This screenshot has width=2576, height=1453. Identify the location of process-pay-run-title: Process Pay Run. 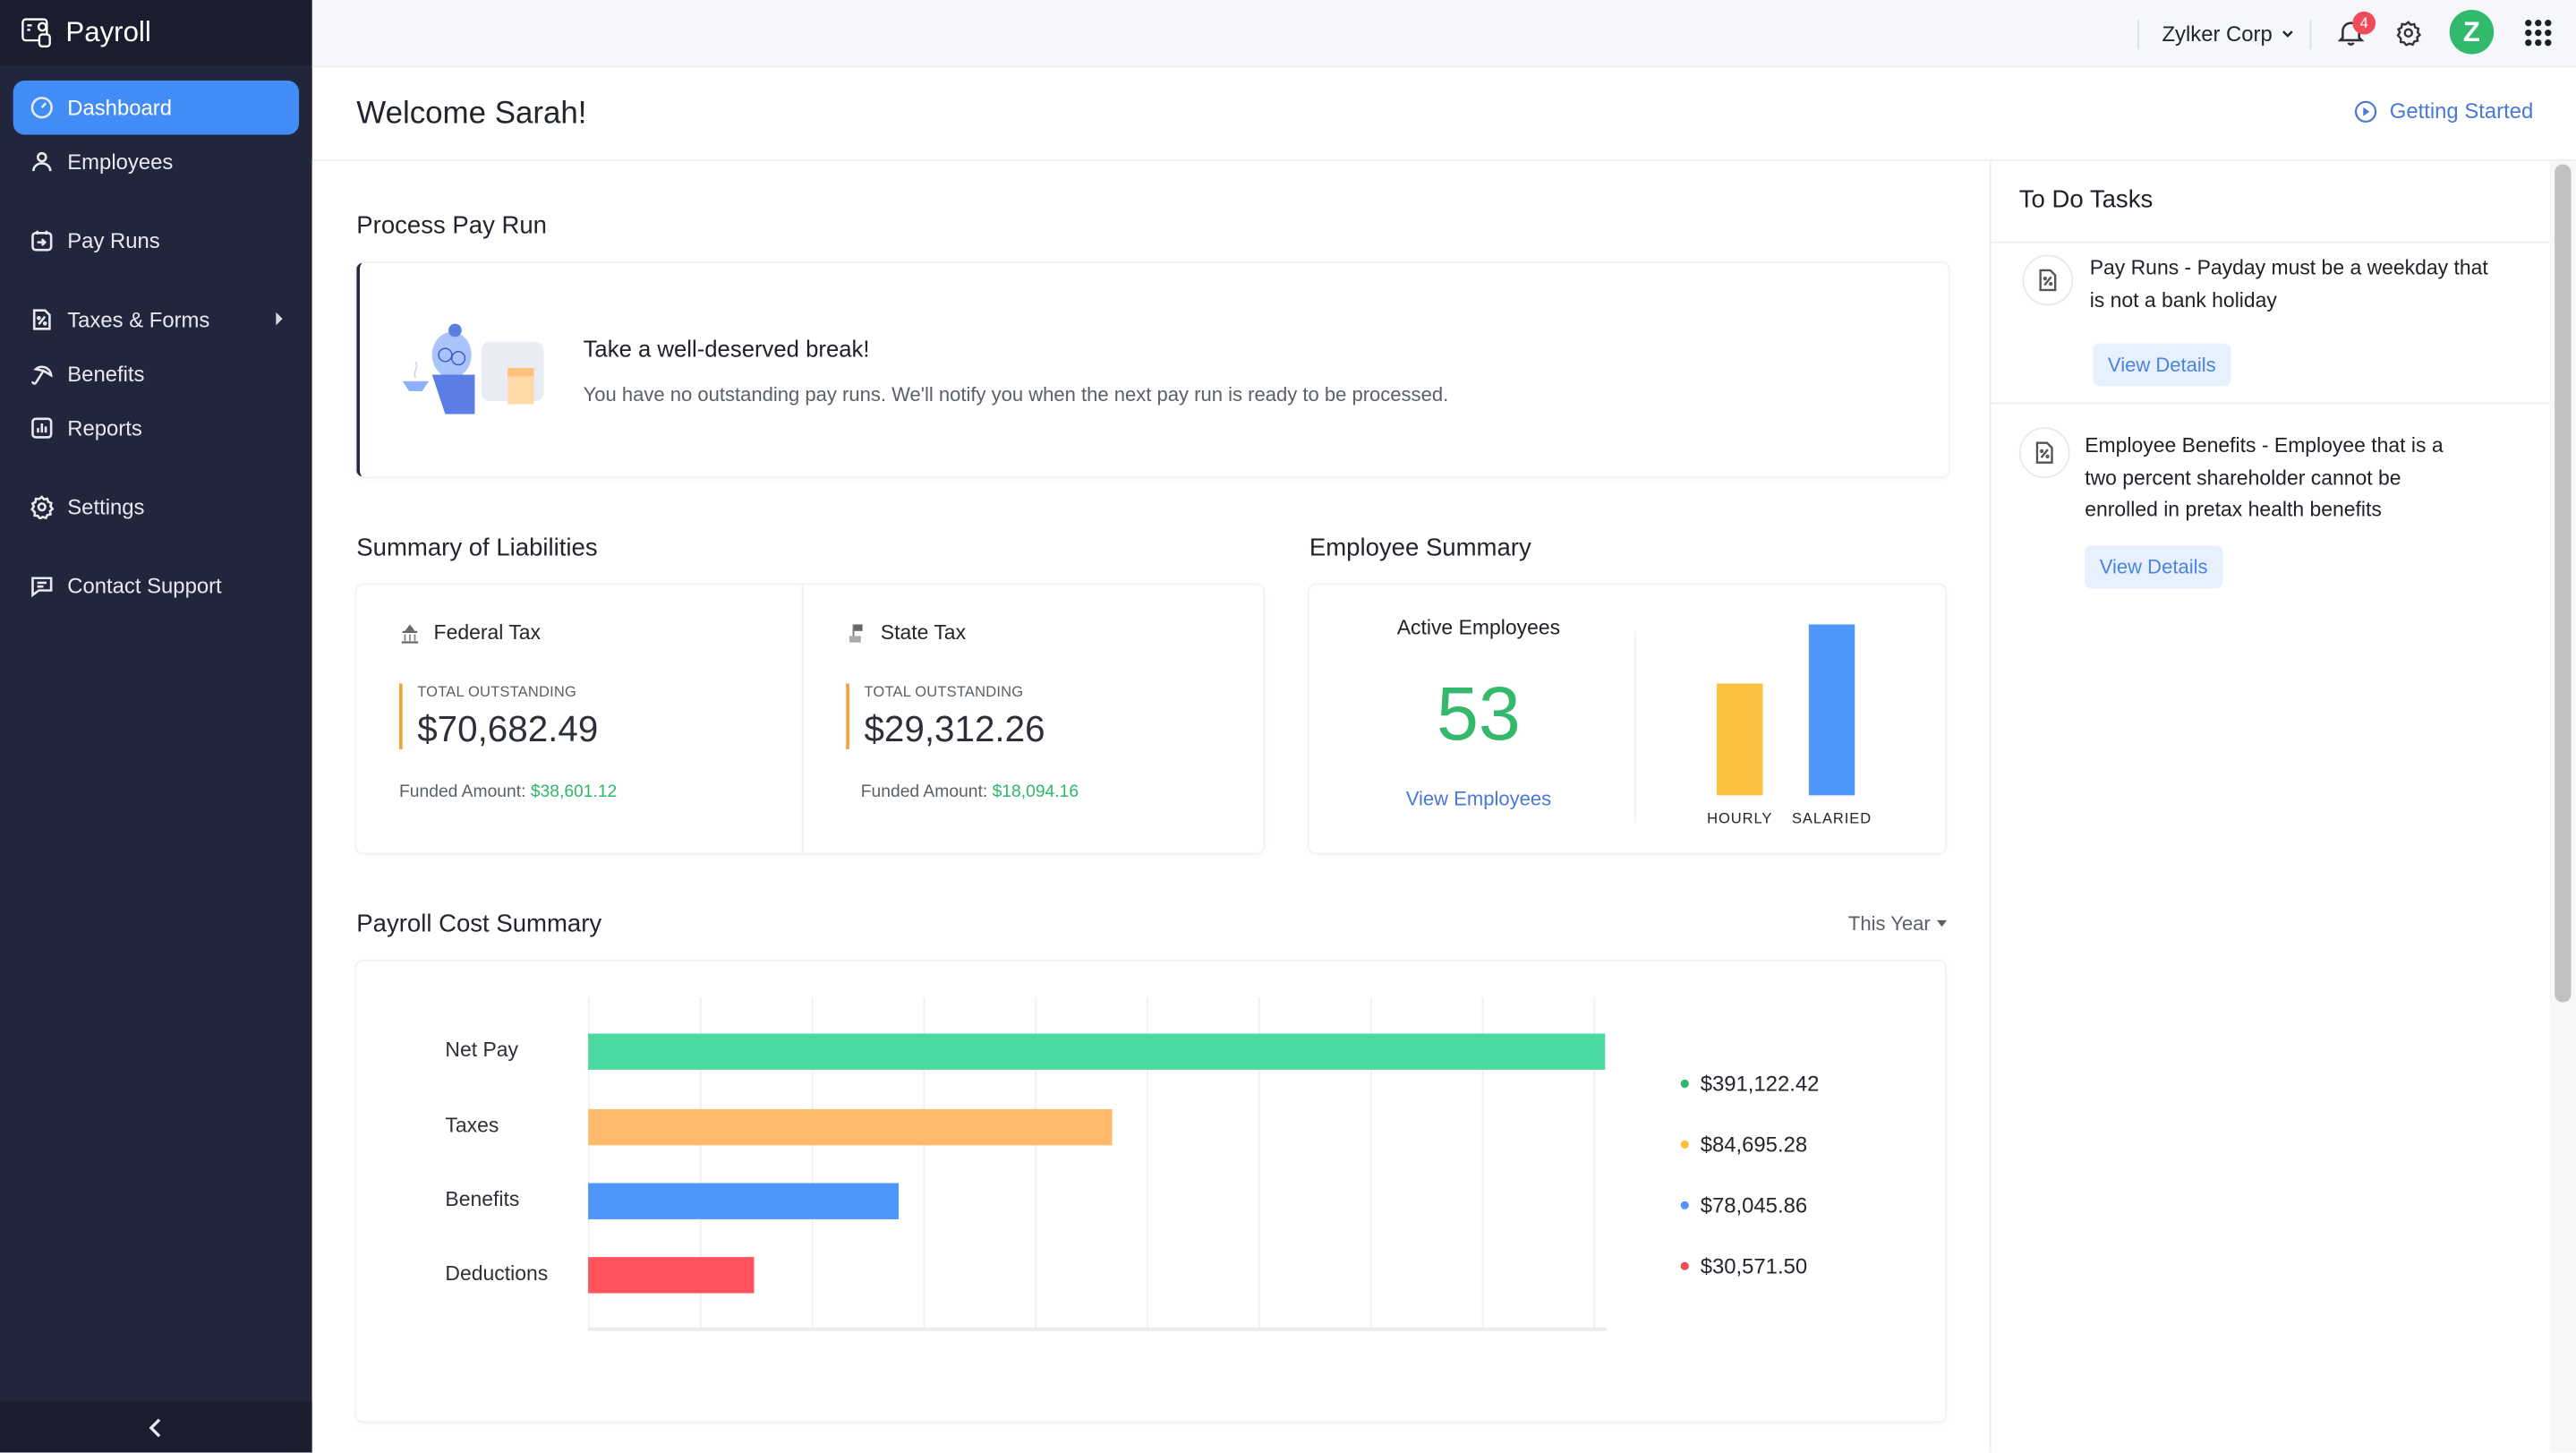
(452, 225).